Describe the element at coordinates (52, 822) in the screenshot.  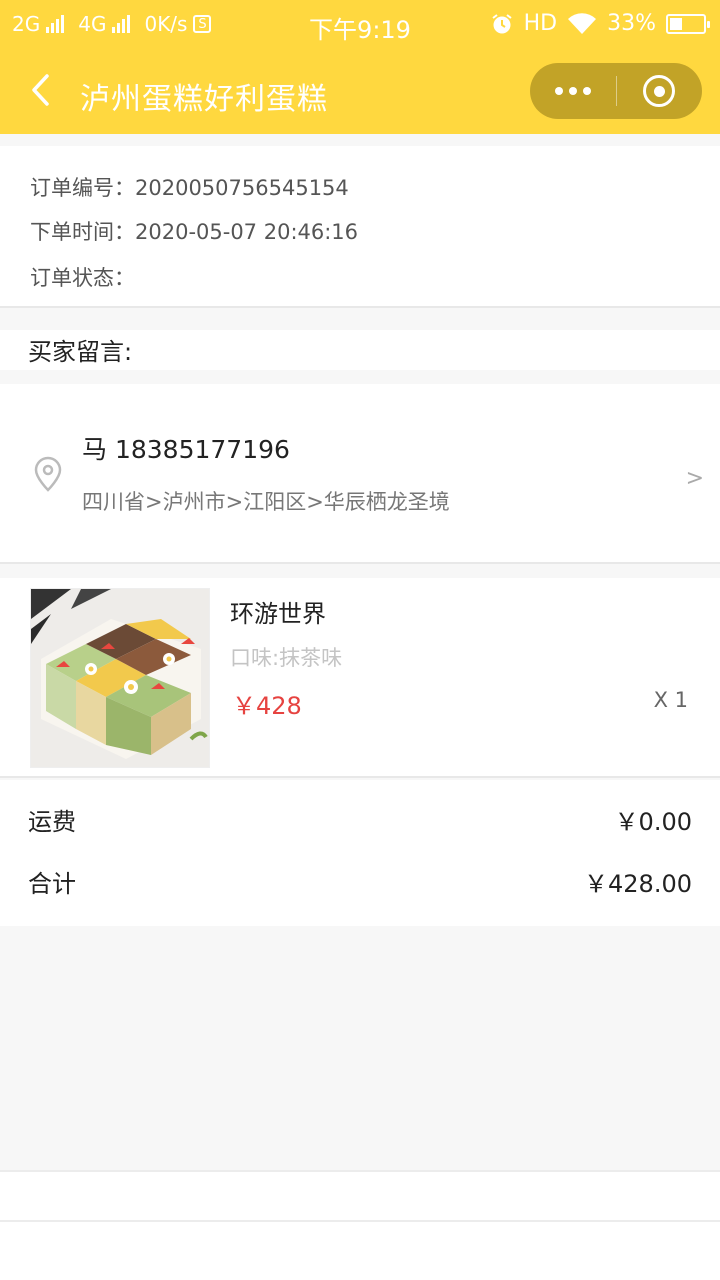
I see `shipping-label: 运费` at that location.